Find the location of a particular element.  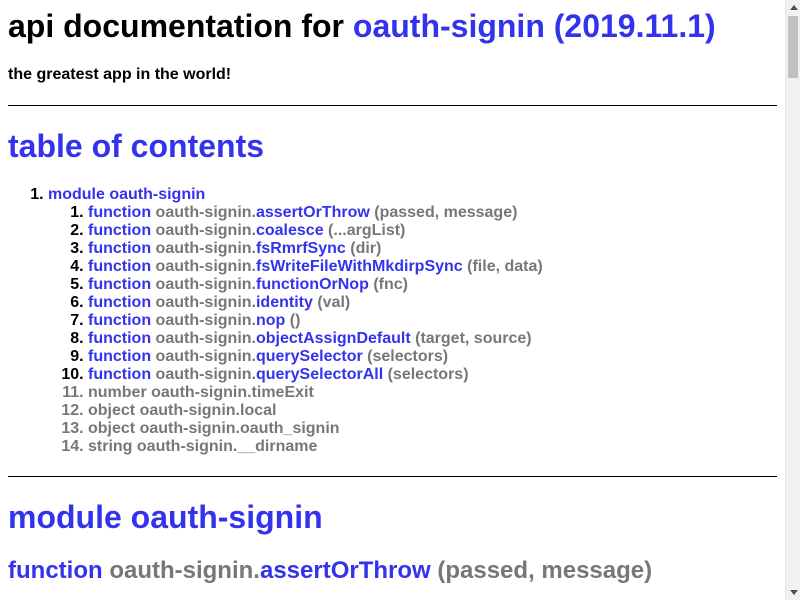

toc-item-property: object oauth-signin.local is located at coordinates (315, 411).